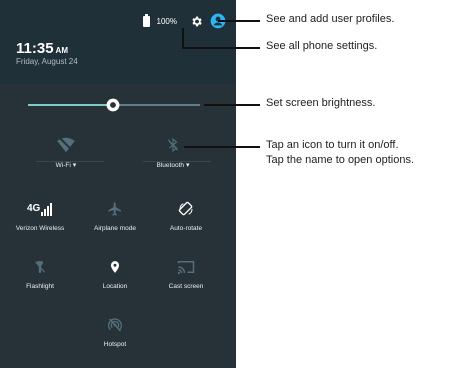 The image size is (465, 368). I want to click on tile-cast: Cast screen, so click(186, 274).